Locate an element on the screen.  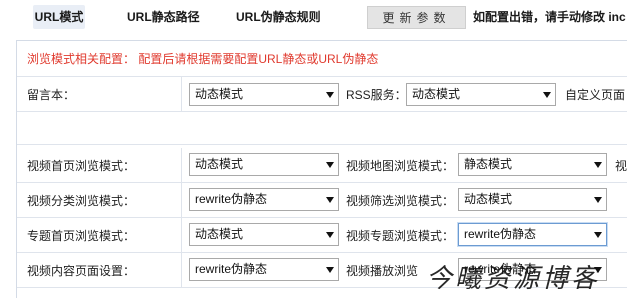
video-category-select: rewrite伪静态 is located at coordinates (264, 199).